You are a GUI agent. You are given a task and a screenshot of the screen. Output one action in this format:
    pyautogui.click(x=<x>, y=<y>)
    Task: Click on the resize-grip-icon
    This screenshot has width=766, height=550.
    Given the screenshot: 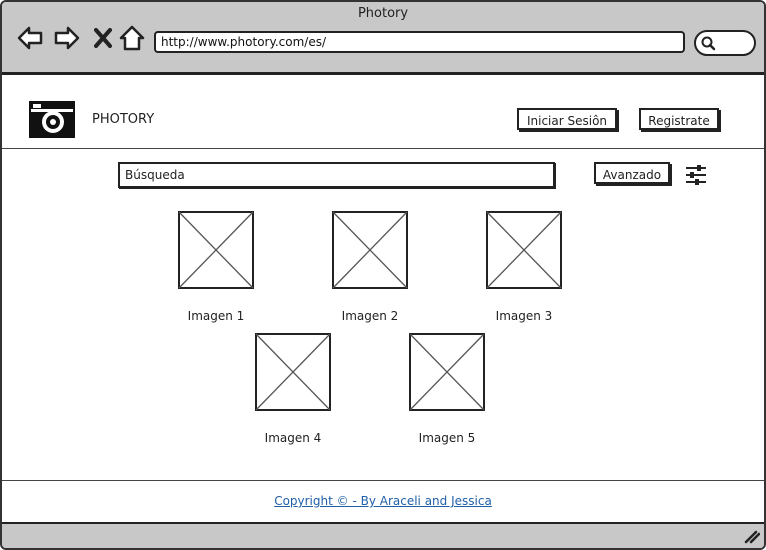 What is the action you would take?
    pyautogui.click(x=751, y=538)
    